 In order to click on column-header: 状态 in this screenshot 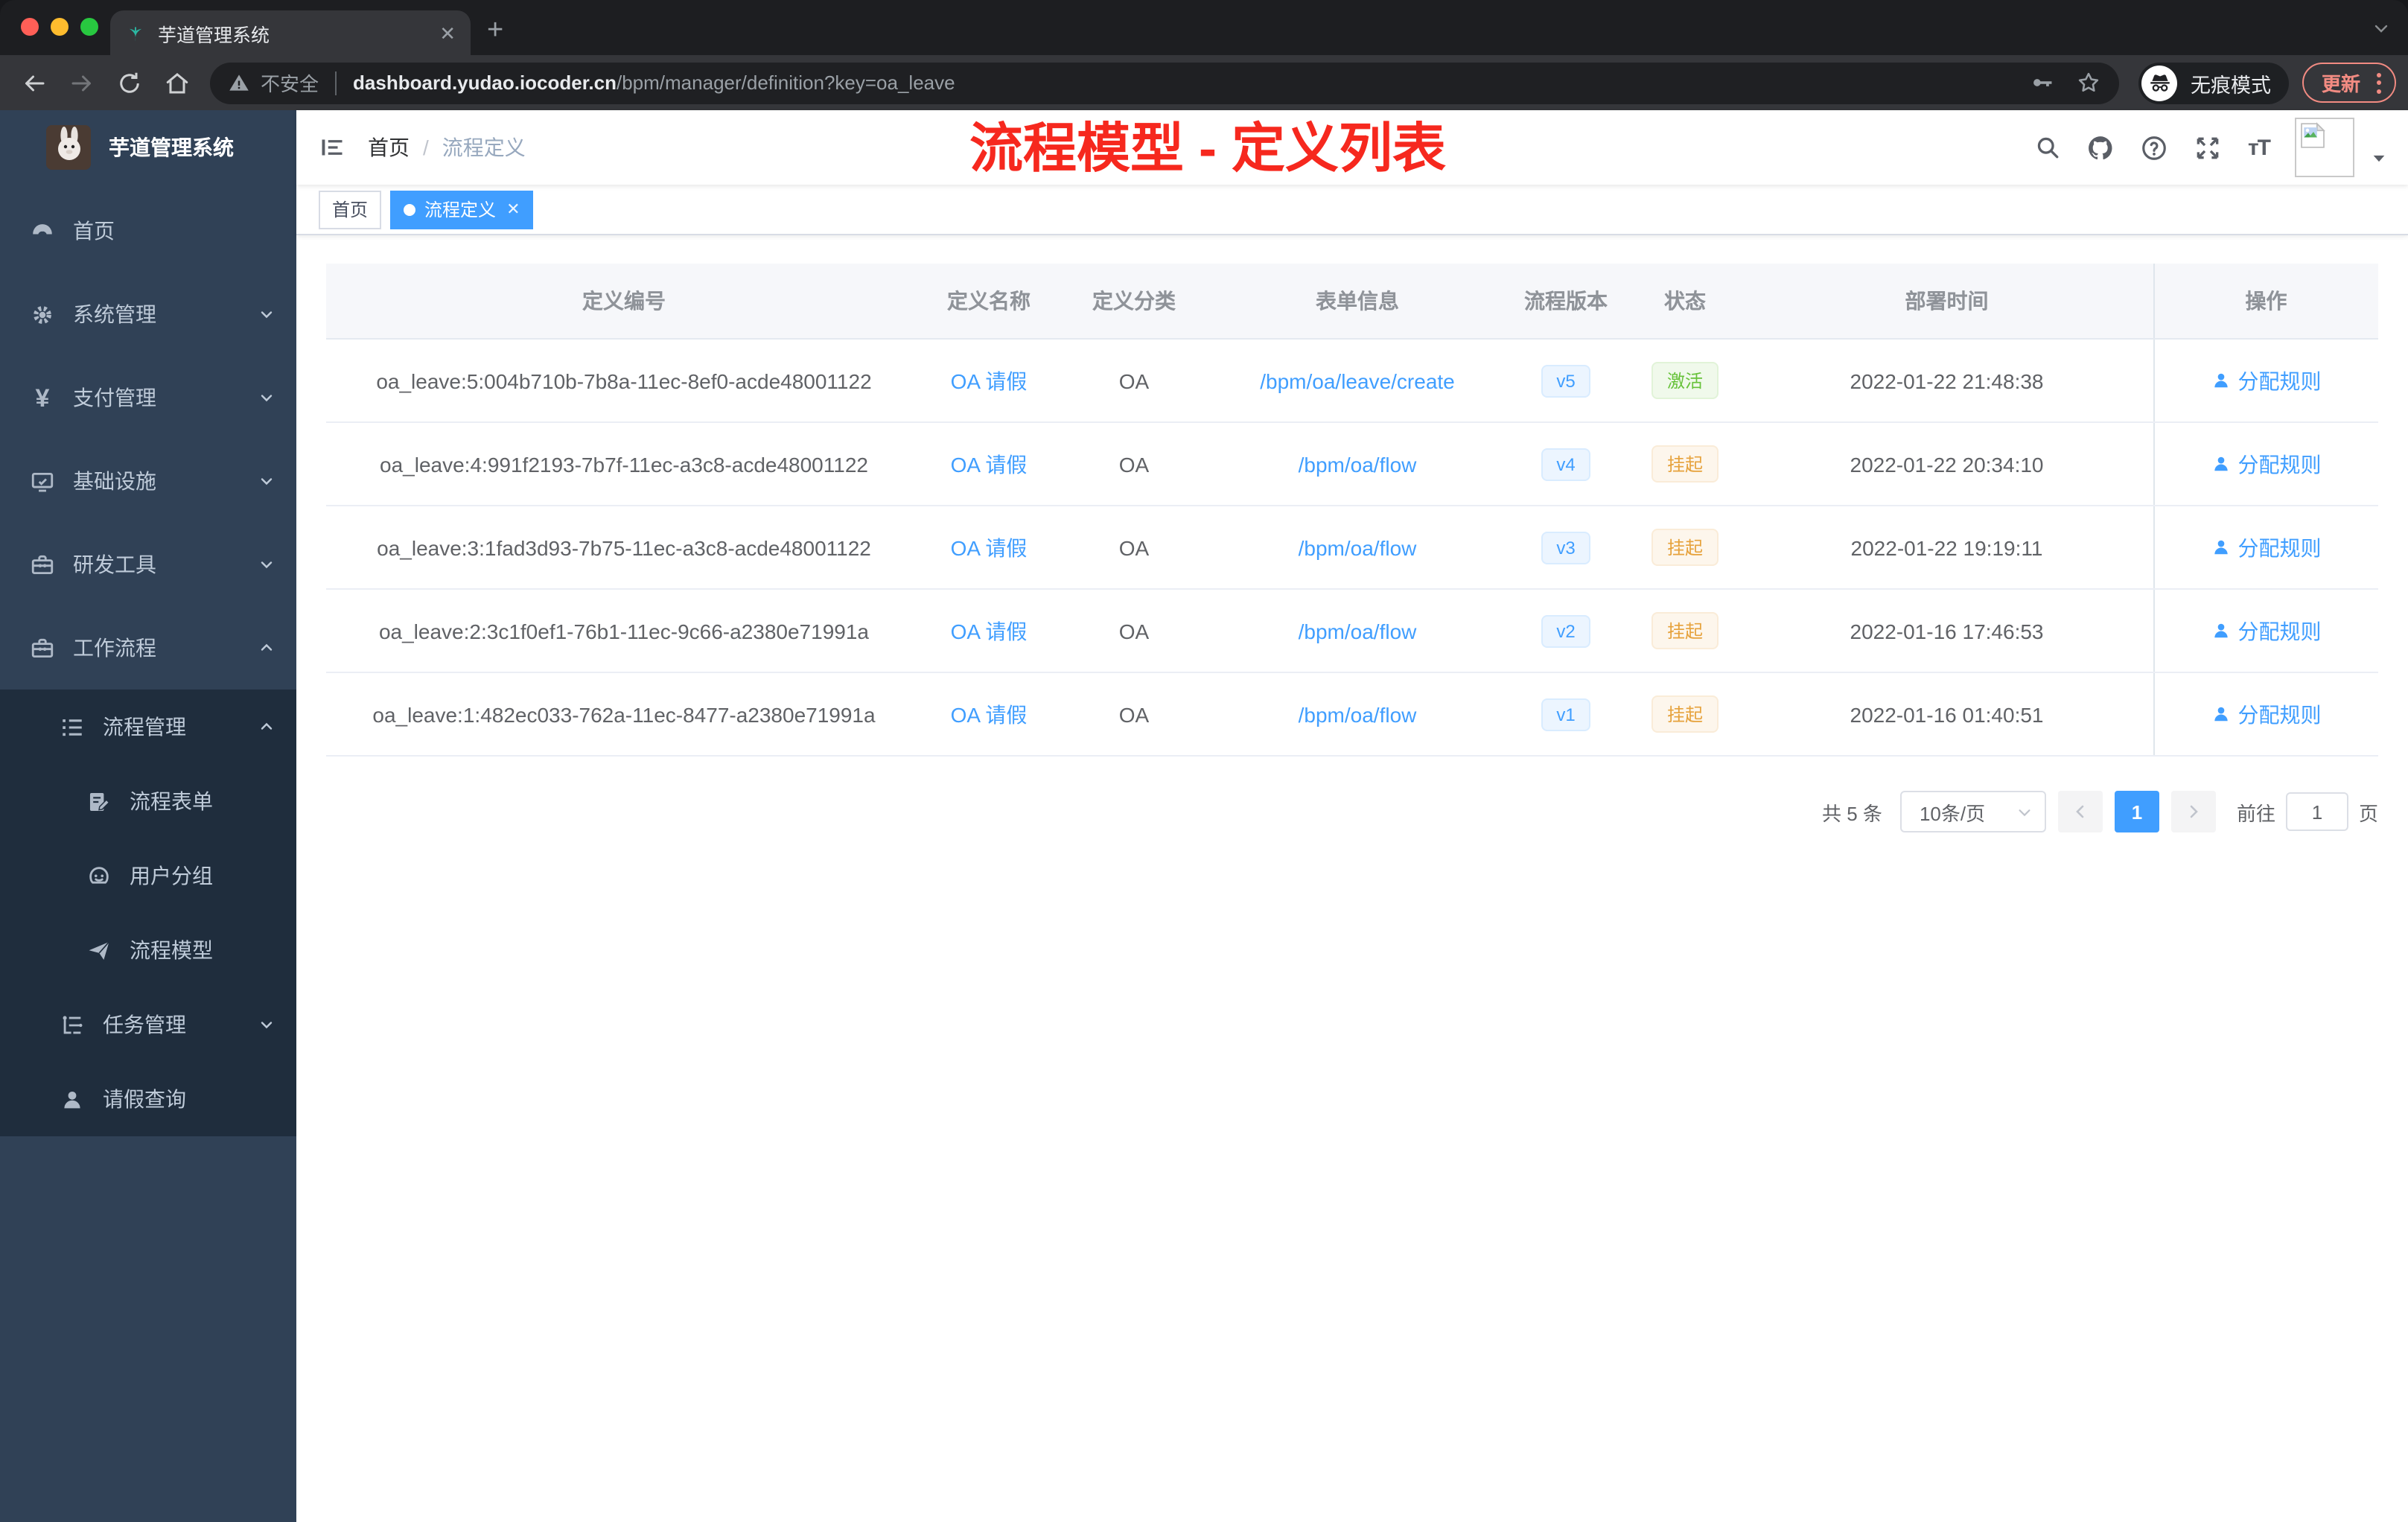, I will do `click(1685, 302)`.